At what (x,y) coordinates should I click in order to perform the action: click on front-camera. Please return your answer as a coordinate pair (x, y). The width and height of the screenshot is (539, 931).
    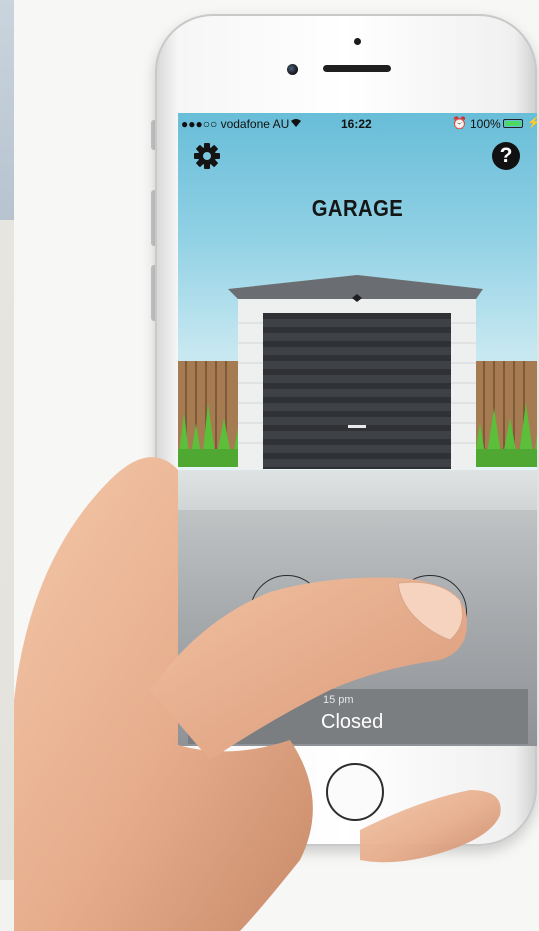
    Looking at the image, I should click on (292, 69).